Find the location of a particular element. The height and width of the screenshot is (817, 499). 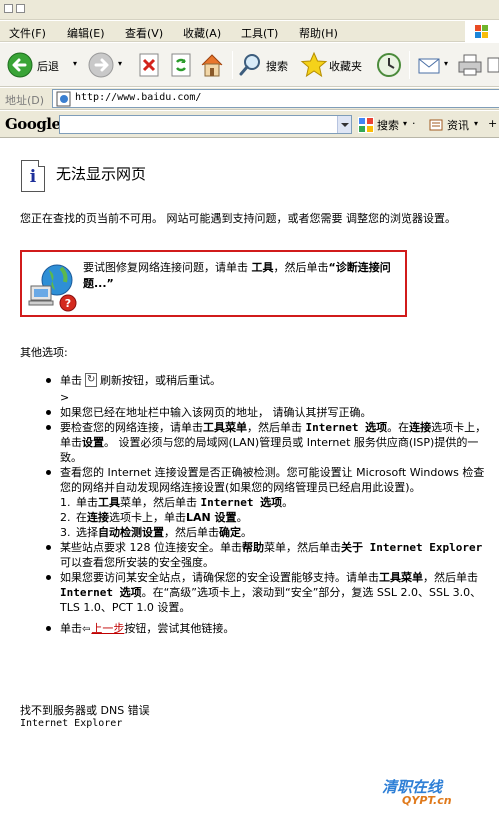

google-news-button: 资讯 is located at coordinates (458, 125).